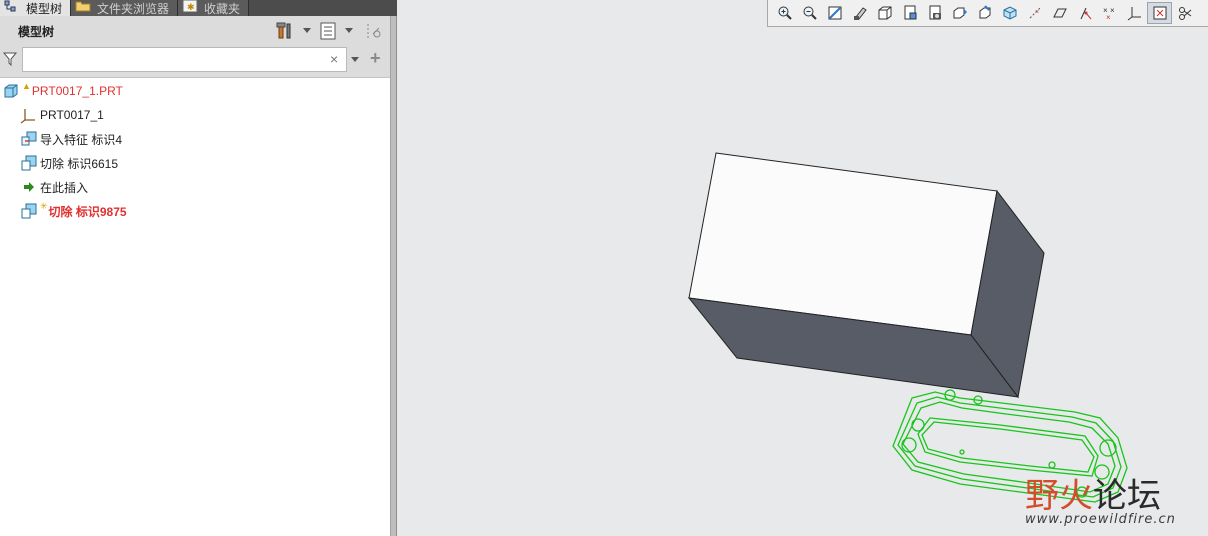  What do you see at coordinates (334, 59) in the screenshot?
I see `clear-search-icon: ×` at bounding box center [334, 59].